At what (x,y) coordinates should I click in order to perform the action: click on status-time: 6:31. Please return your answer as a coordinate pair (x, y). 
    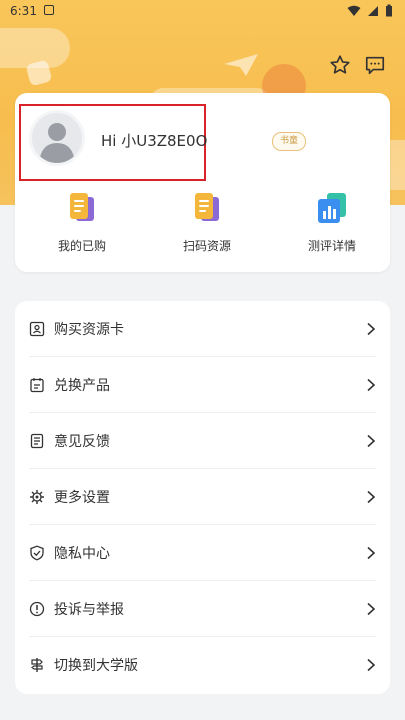
    Looking at the image, I should click on (23, 11).